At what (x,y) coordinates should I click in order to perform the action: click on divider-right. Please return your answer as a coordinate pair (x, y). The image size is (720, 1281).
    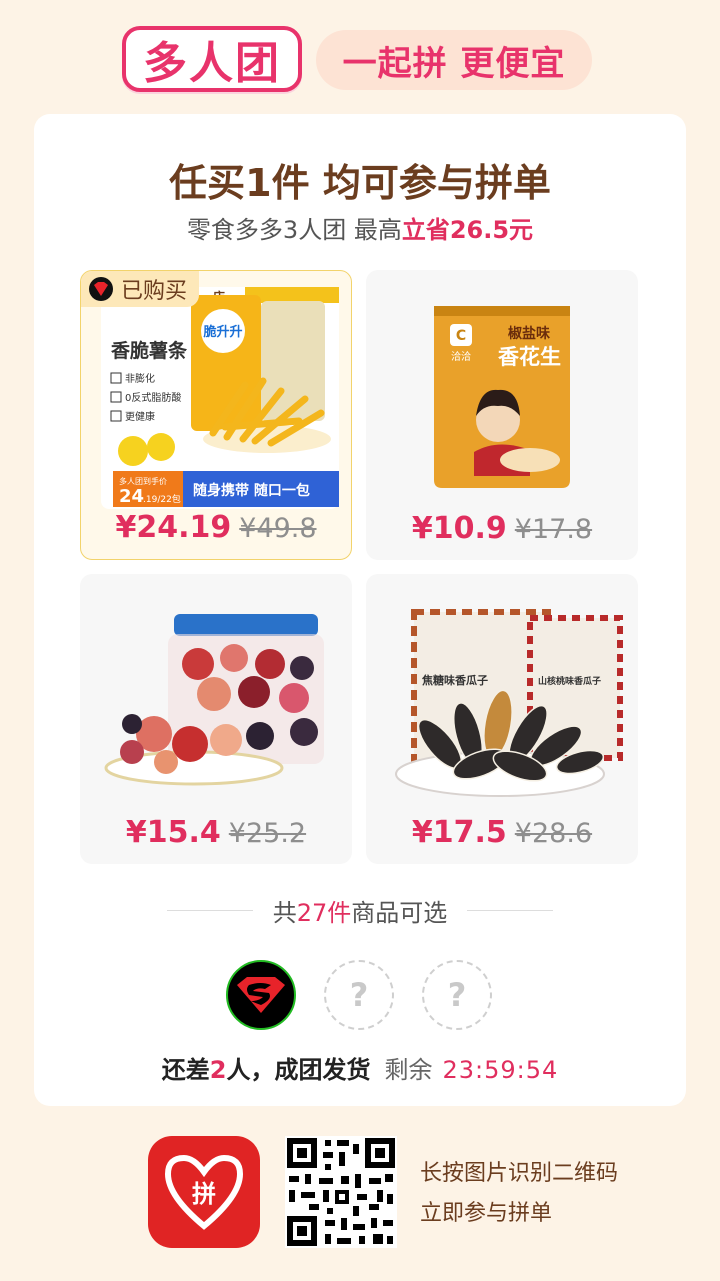
    Looking at the image, I should click on (510, 910).